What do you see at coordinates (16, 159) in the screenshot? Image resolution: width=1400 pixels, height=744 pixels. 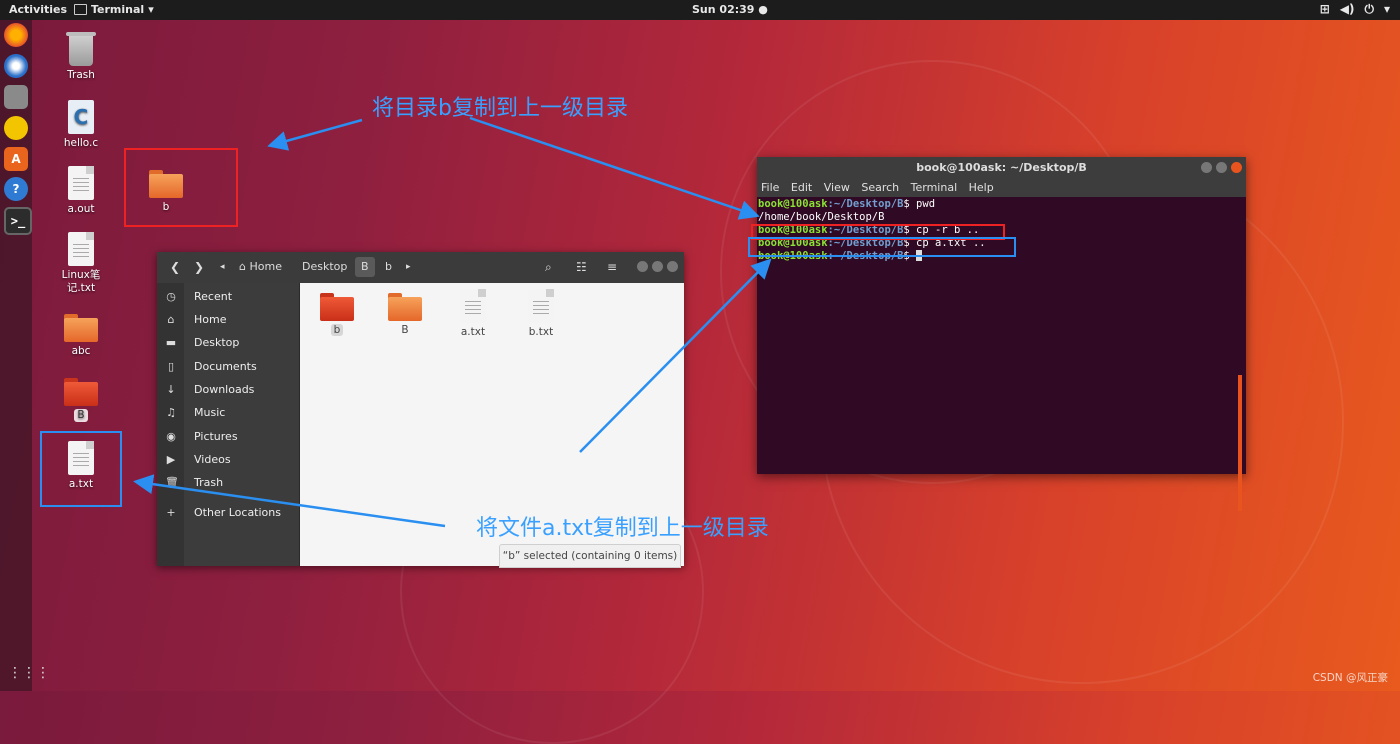 I see `software-center-icon: A` at bounding box center [16, 159].